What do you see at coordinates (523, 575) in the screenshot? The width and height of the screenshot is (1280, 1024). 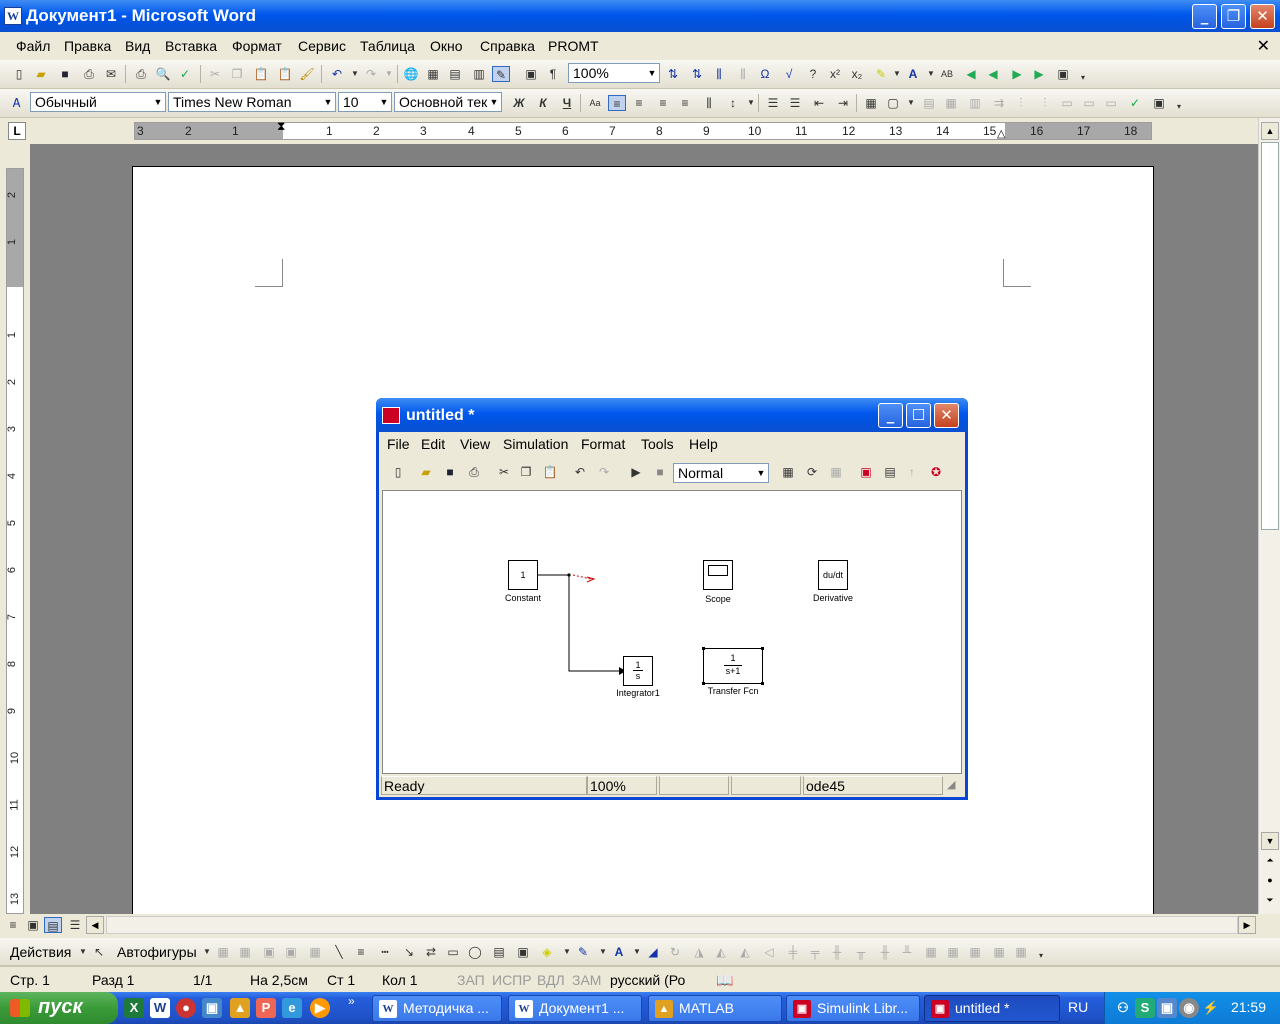 I see `constant-block: 1` at bounding box center [523, 575].